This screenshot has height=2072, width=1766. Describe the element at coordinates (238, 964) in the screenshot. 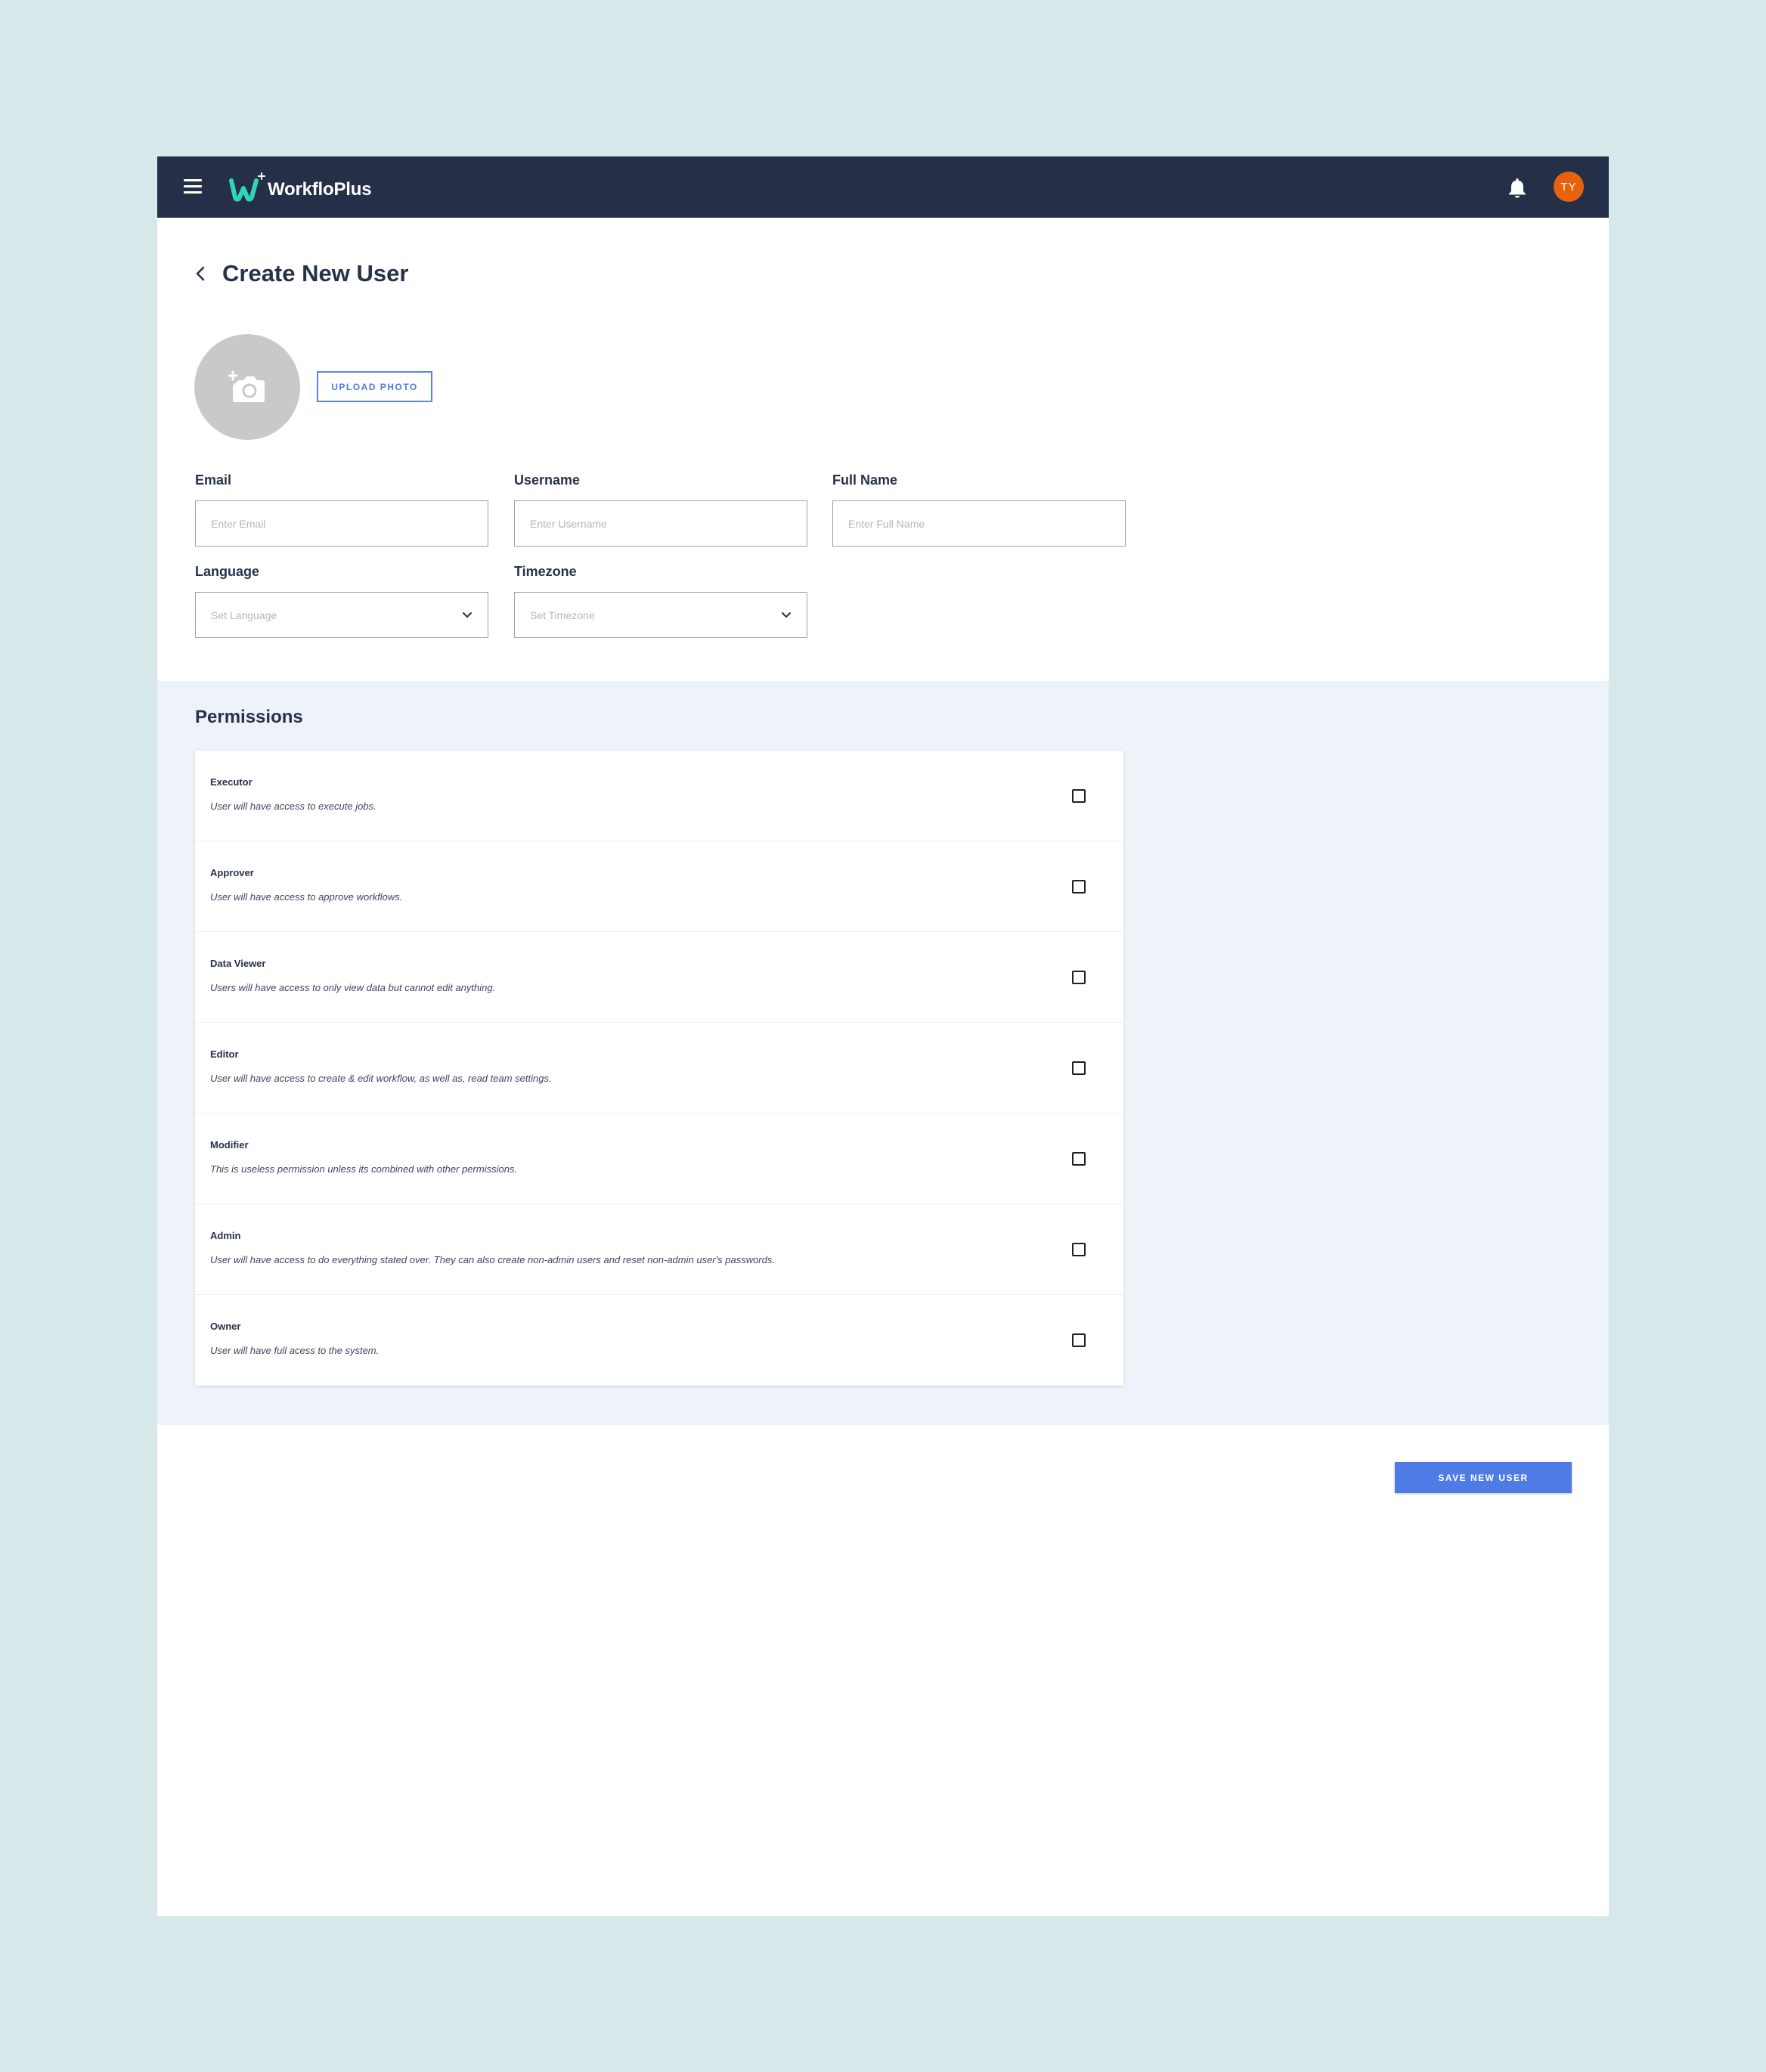

I see `permission-name: Data Viewer` at that location.